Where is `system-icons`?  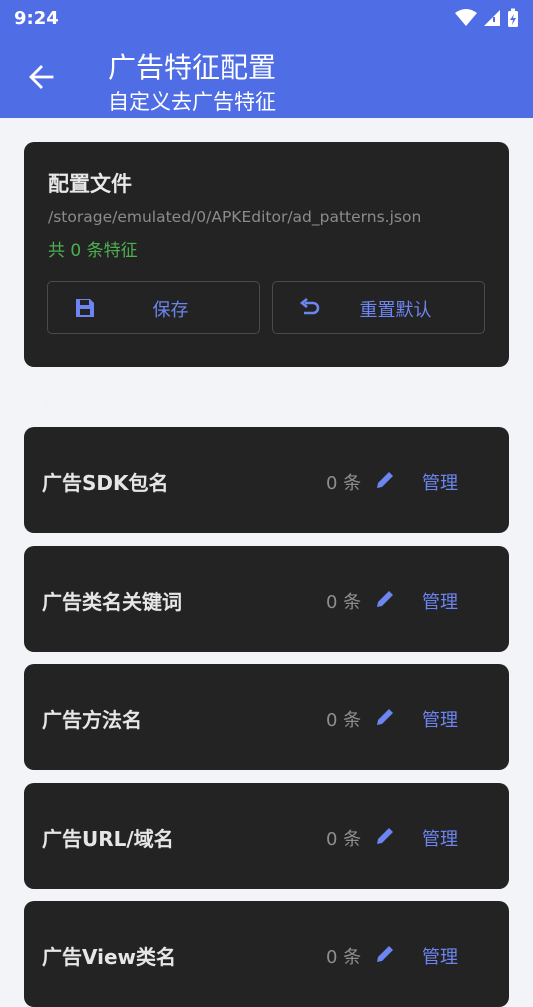 system-icons is located at coordinates (487, 18).